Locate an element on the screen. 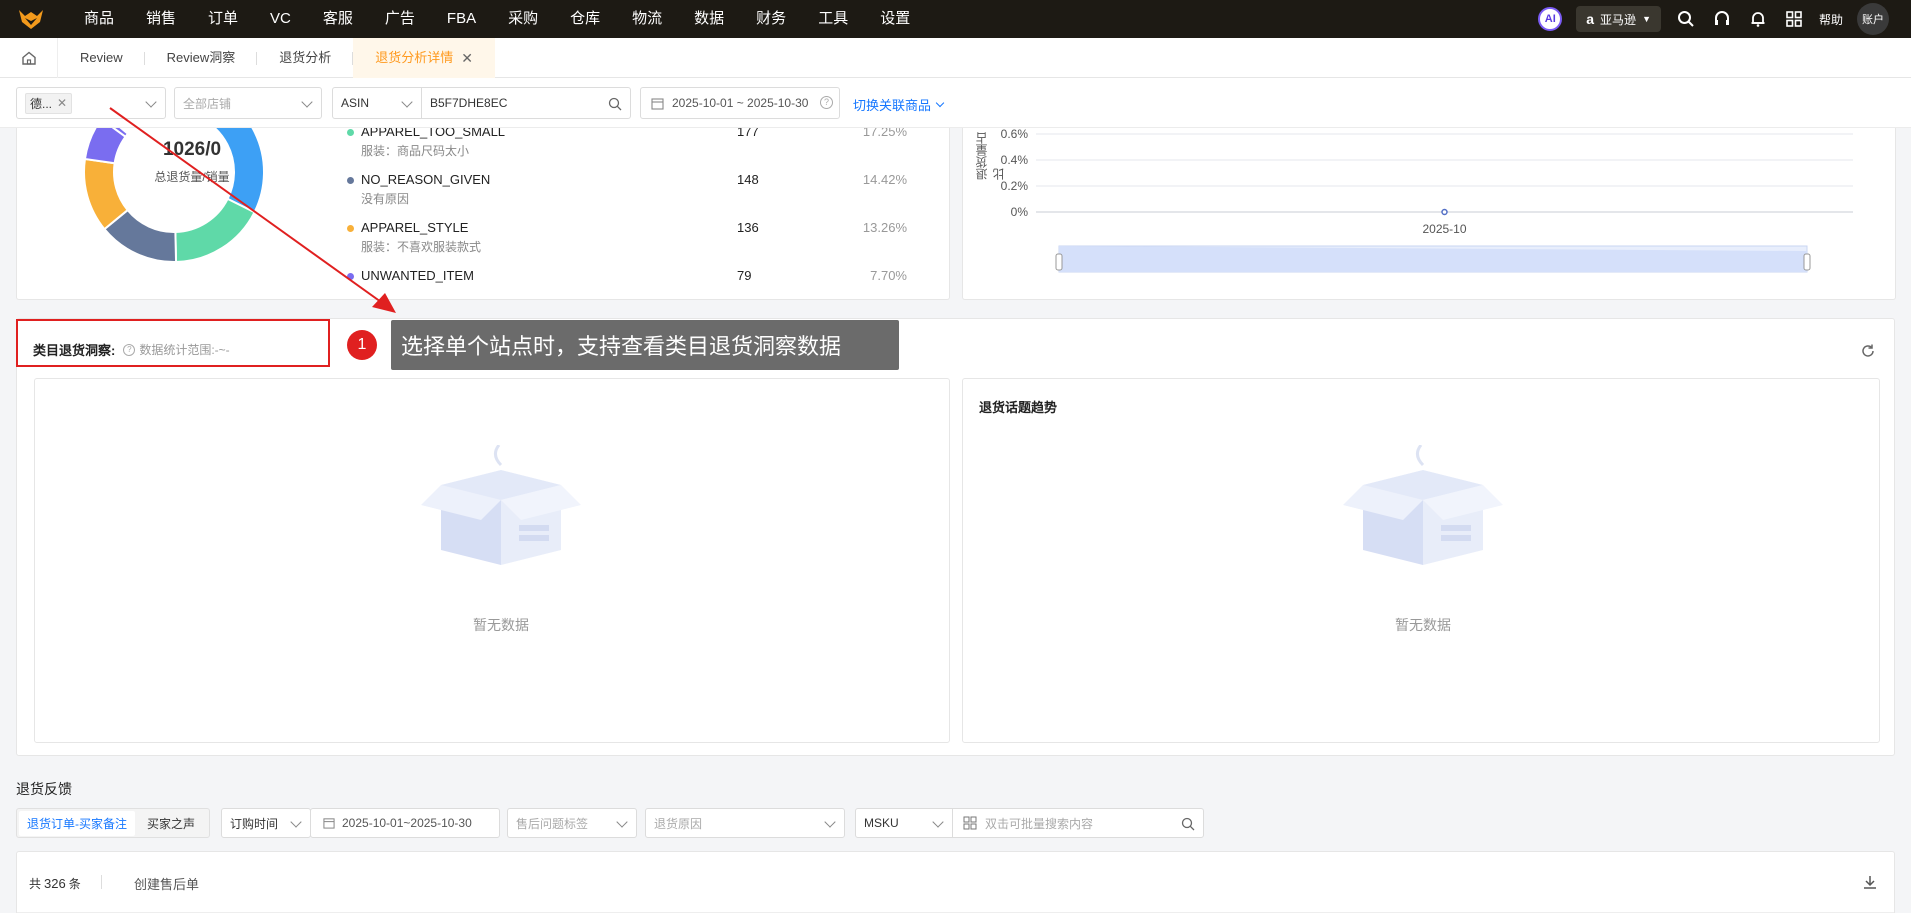 This screenshot has width=1911, height=913. annotation-callout: 选择单个站点时，支持查看类目退货洞察数据 is located at coordinates (645, 345).